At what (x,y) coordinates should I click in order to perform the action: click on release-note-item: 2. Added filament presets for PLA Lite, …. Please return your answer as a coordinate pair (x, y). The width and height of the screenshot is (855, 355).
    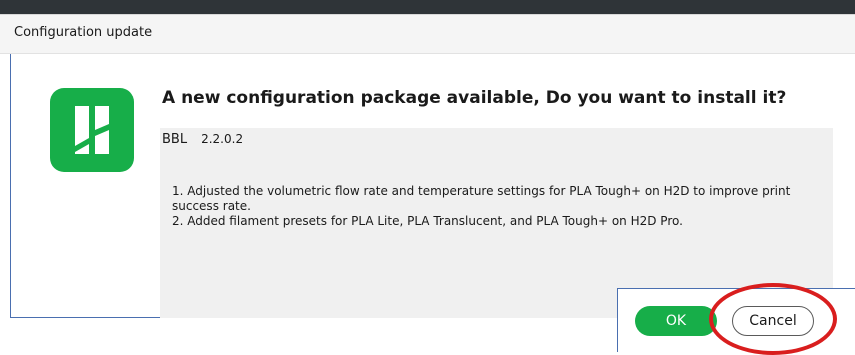
    Looking at the image, I should click on (427, 221).